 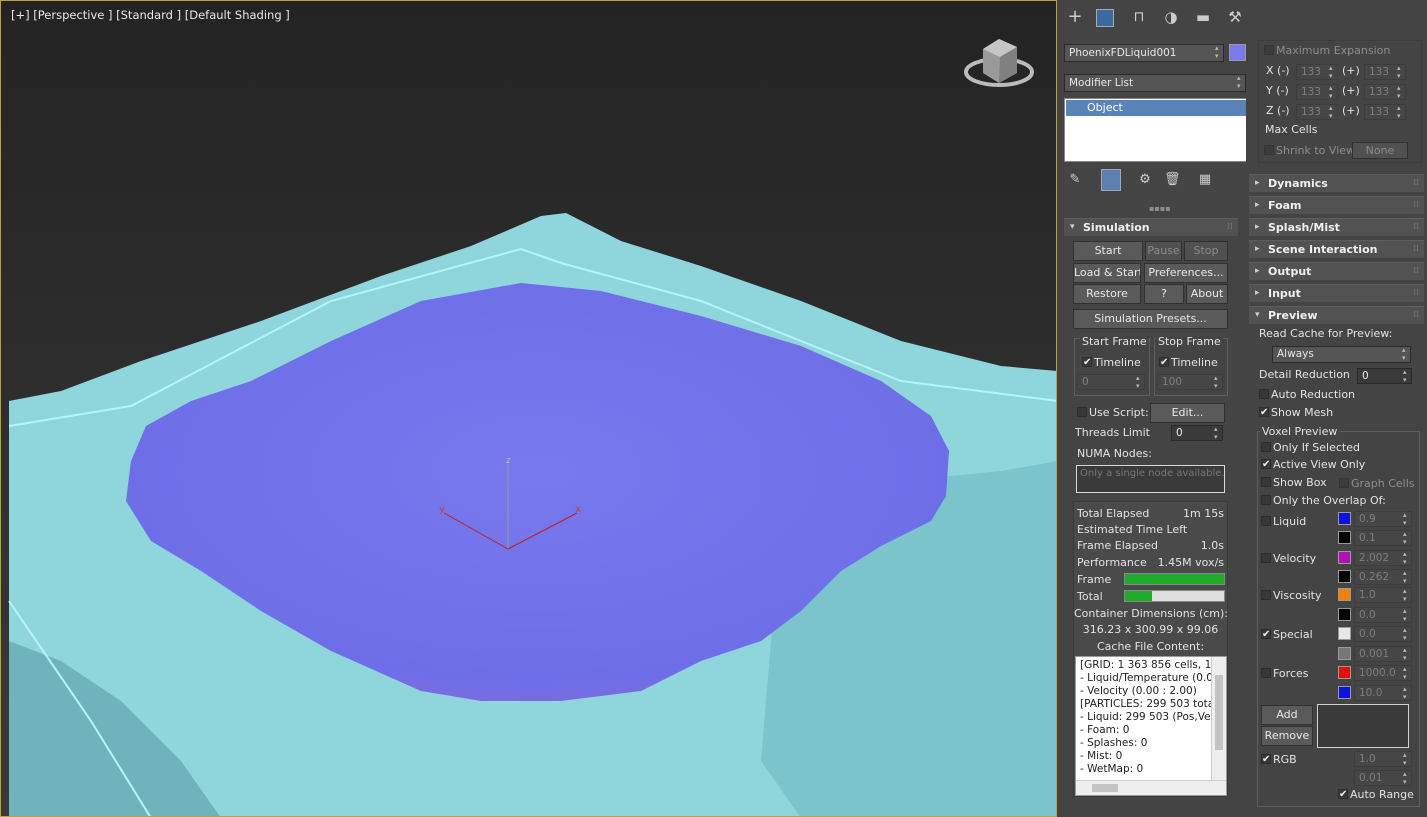 What do you see at coordinates (1269, 50) in the screenshot?
I see `max-expansion-checkbox` at bounding box center [1269, 50].